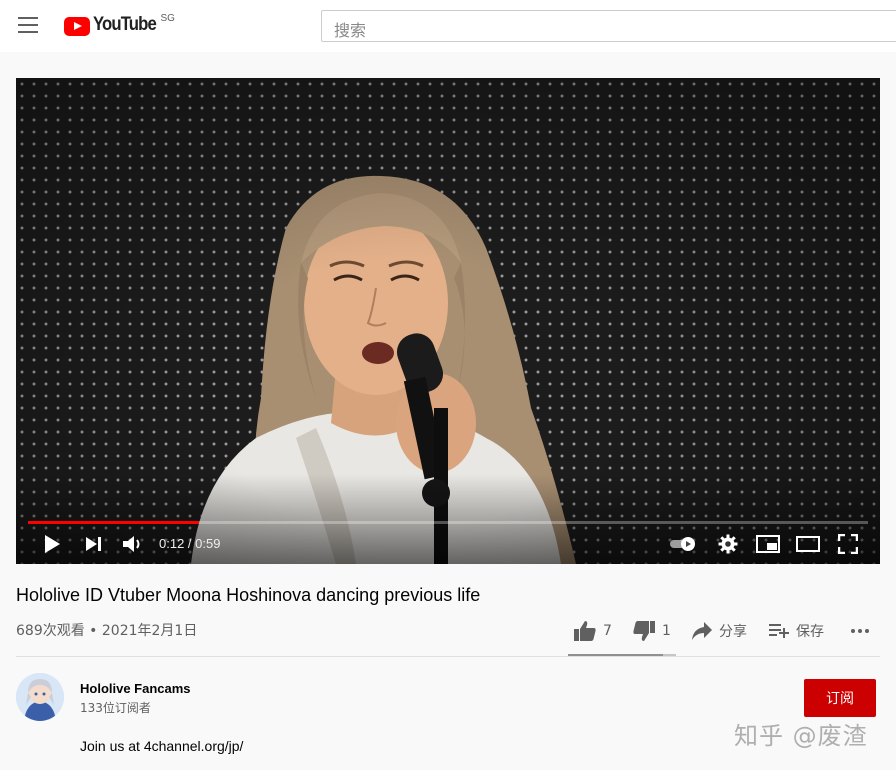 The height and width of the screenshot is (770, 896). I want to click on theater-mode-button, so click(808, 544).